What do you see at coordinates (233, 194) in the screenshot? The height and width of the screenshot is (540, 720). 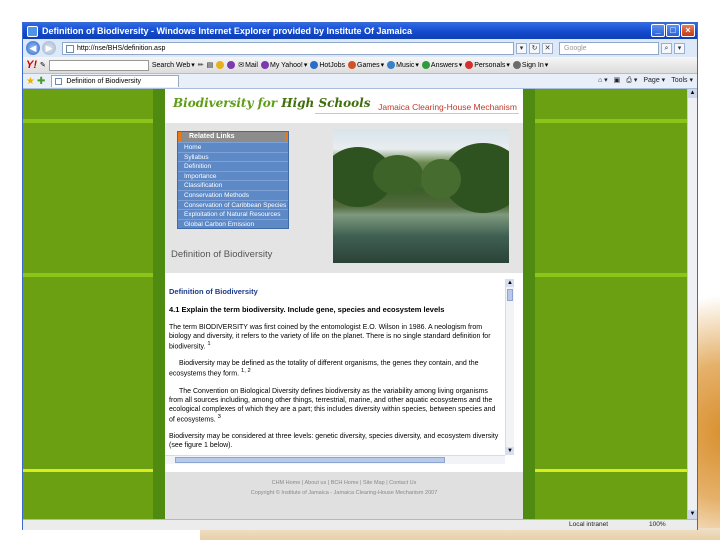 I see `related-link-conservation-methods: Conservation Methods` at bounding box center [233, 194].